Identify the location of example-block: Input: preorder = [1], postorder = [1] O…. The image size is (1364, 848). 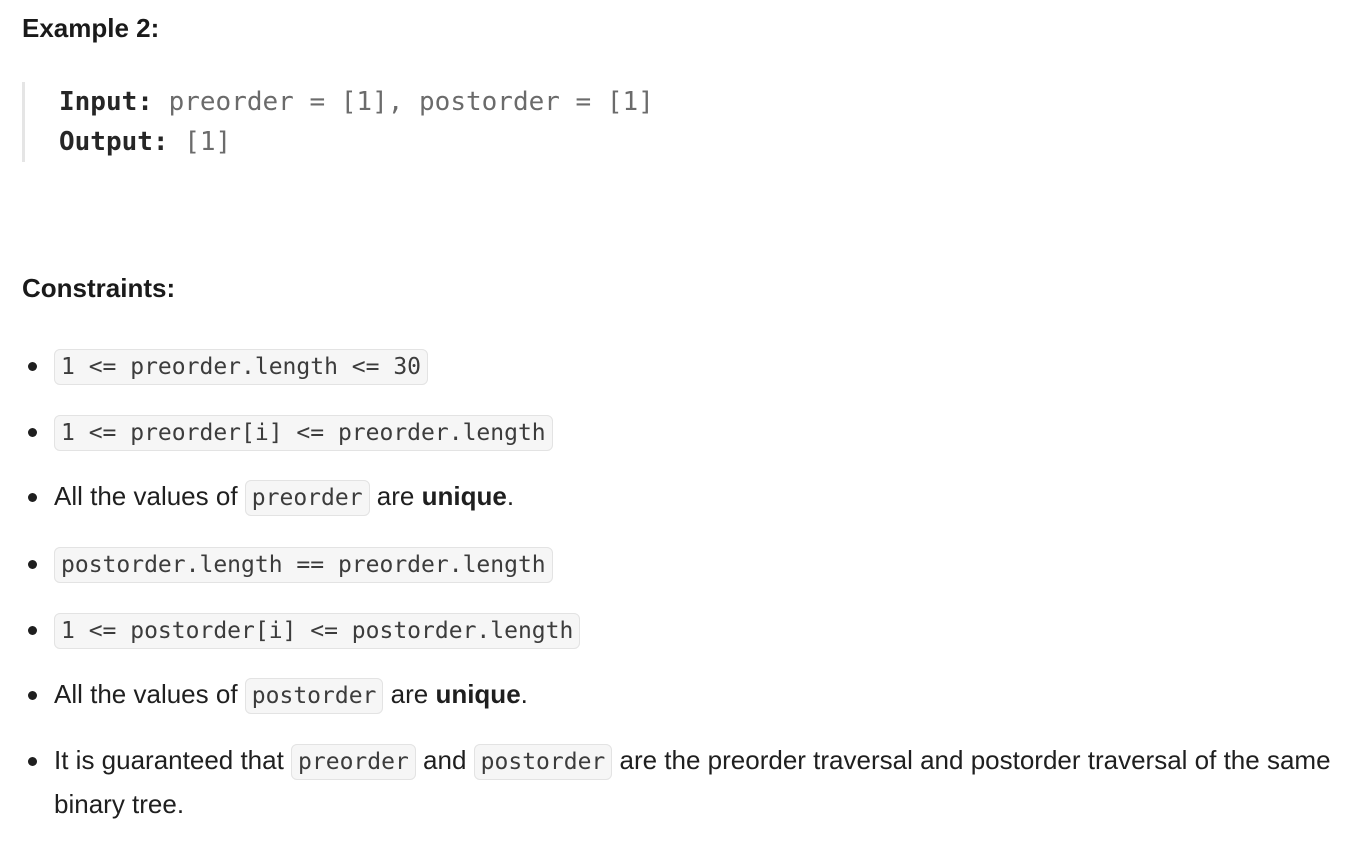
(338, 122).